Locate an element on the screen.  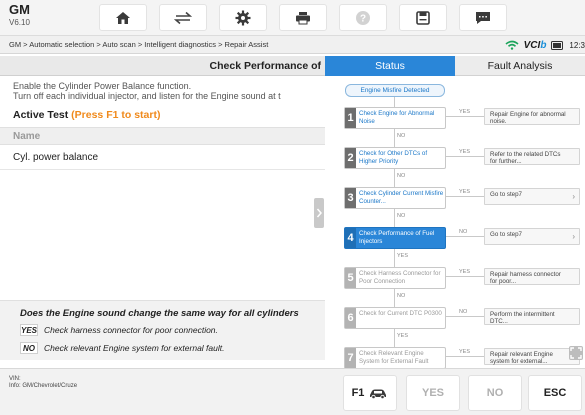
home-button is located at coordinates (123, 17).